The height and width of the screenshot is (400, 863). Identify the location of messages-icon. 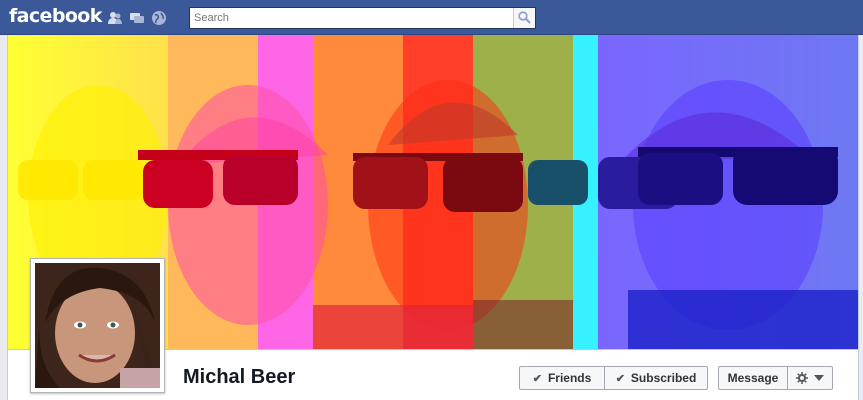
(137, 18).